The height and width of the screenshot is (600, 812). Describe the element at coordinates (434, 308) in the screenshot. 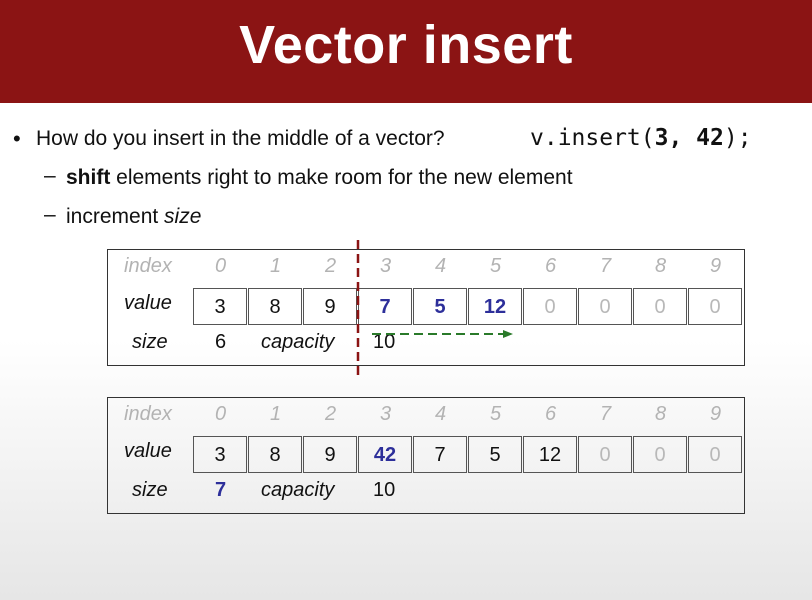

I see `shift-overlay` at that location.